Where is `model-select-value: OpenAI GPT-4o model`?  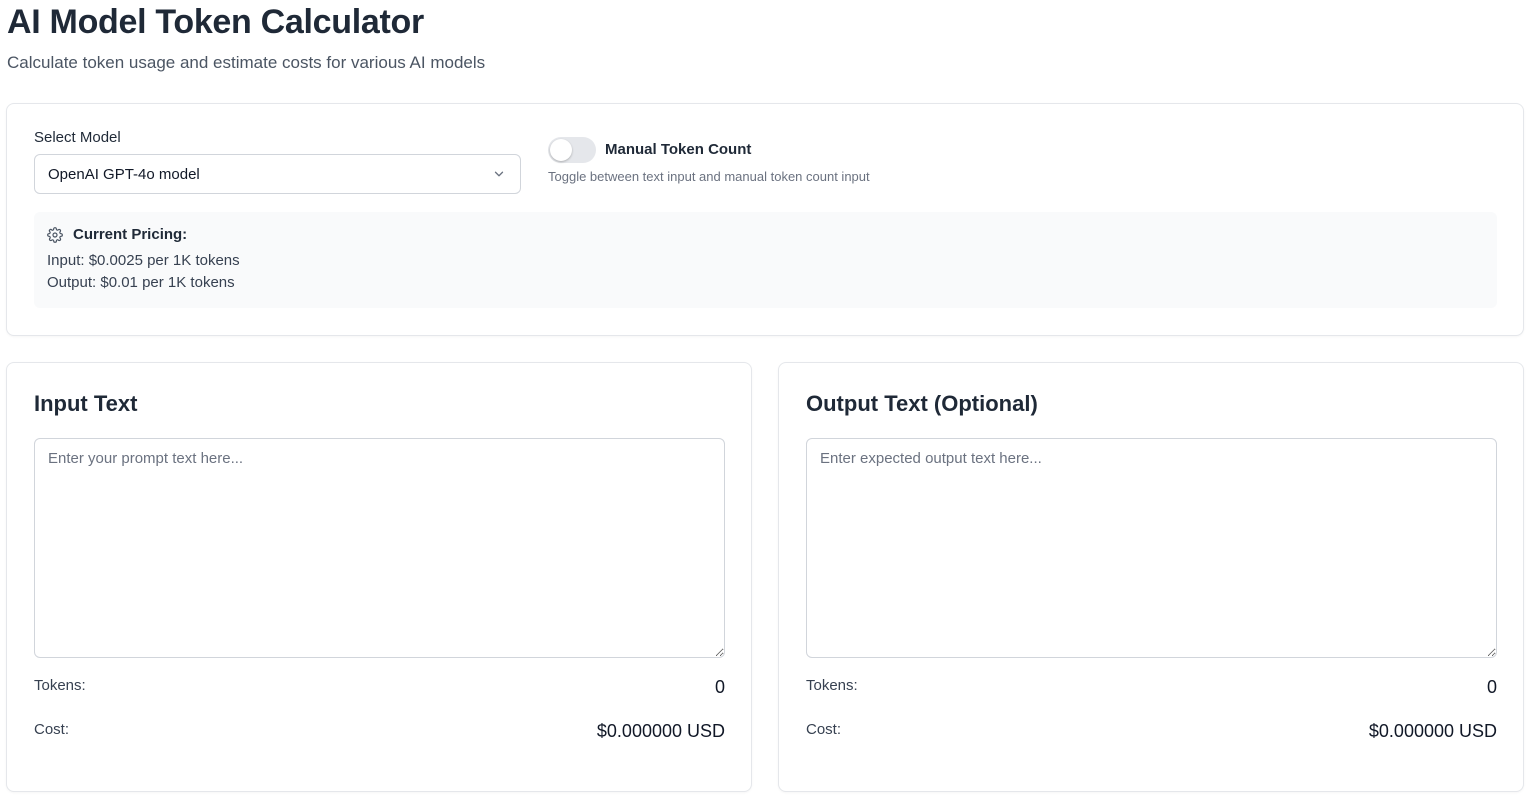 model-select-value: OpenAI GPT-4o model is located at coordinates (124, 174).